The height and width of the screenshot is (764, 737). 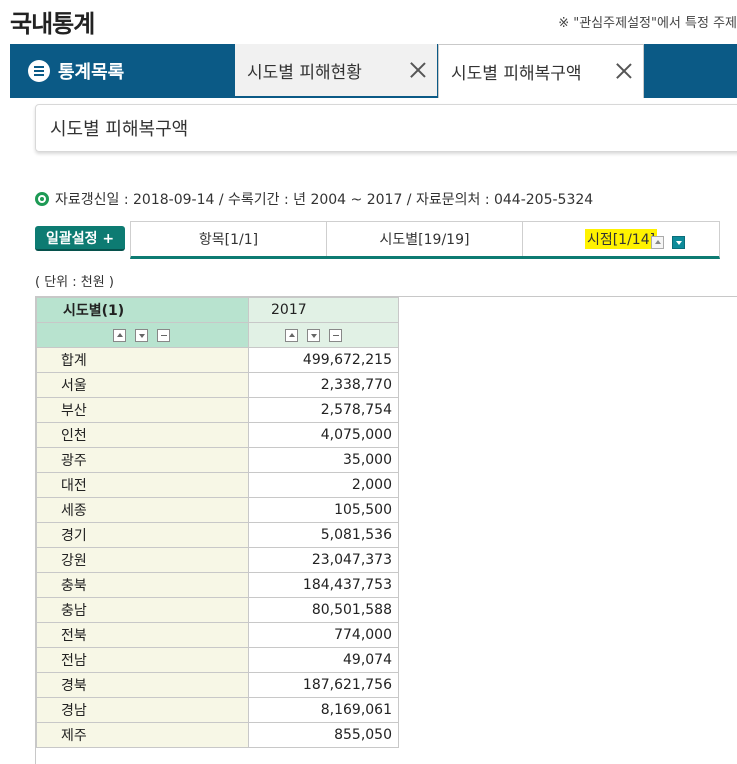 I want to click on table-row: 부산 2,578,754, so click(x=217, y=410).